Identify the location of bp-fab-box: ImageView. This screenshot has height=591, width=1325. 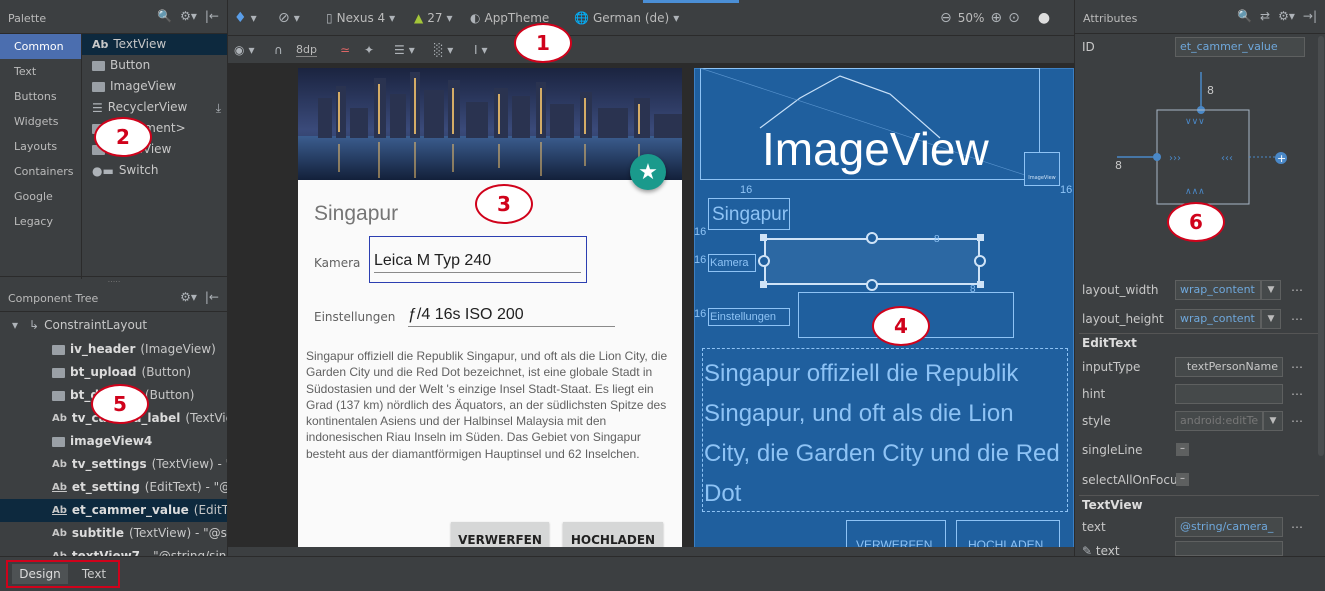
(1042, 169).